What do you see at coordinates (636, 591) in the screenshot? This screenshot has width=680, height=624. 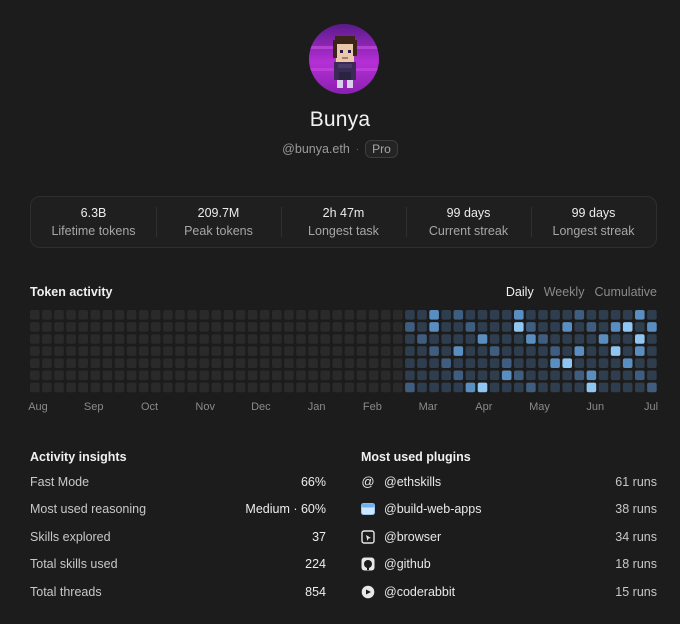 I see `plugin-runs: 15 runs` at bounding box center [636, 591].